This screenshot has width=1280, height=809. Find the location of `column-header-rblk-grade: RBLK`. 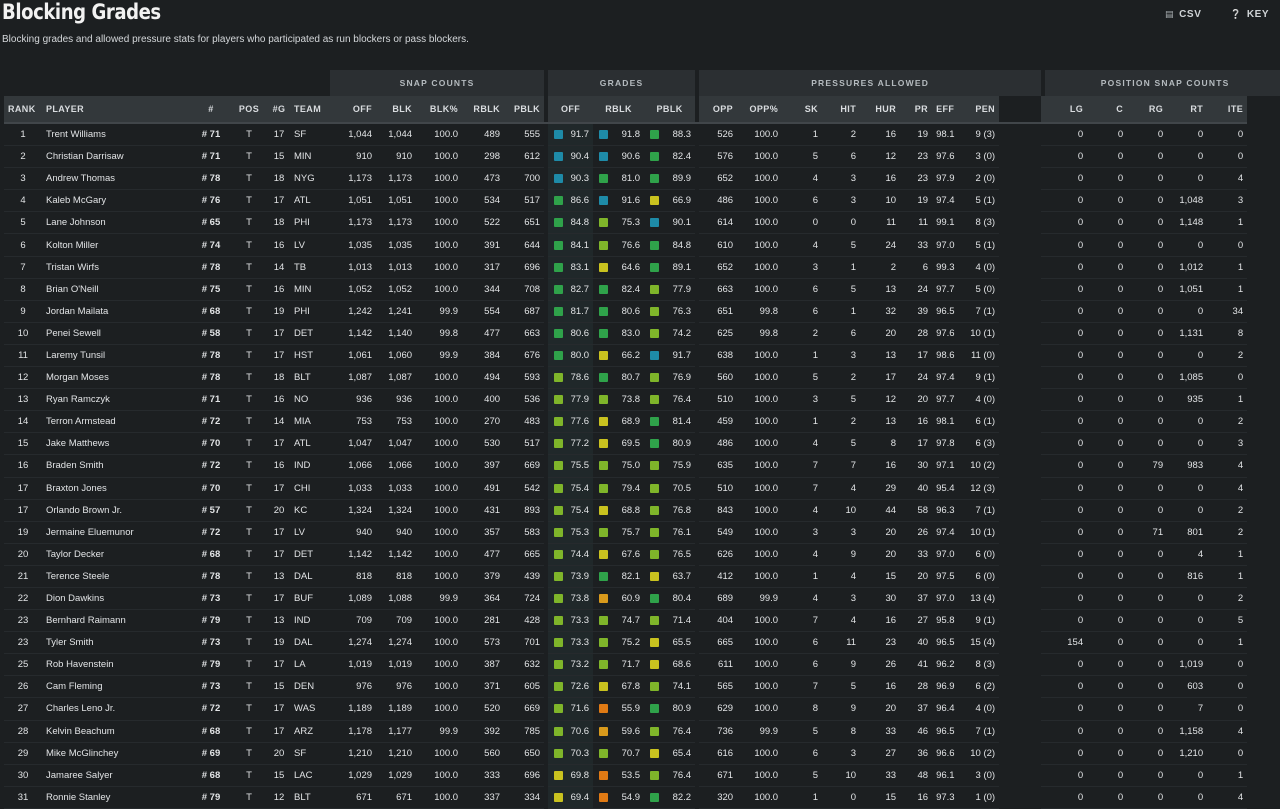

column-header-rblk-grade: RBLK is located at coordinates (619, 110).